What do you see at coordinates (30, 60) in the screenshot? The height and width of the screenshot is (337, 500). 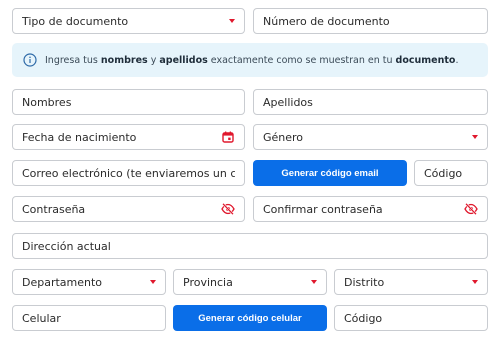 I see `info-icon` at bounding box center [30, 60].